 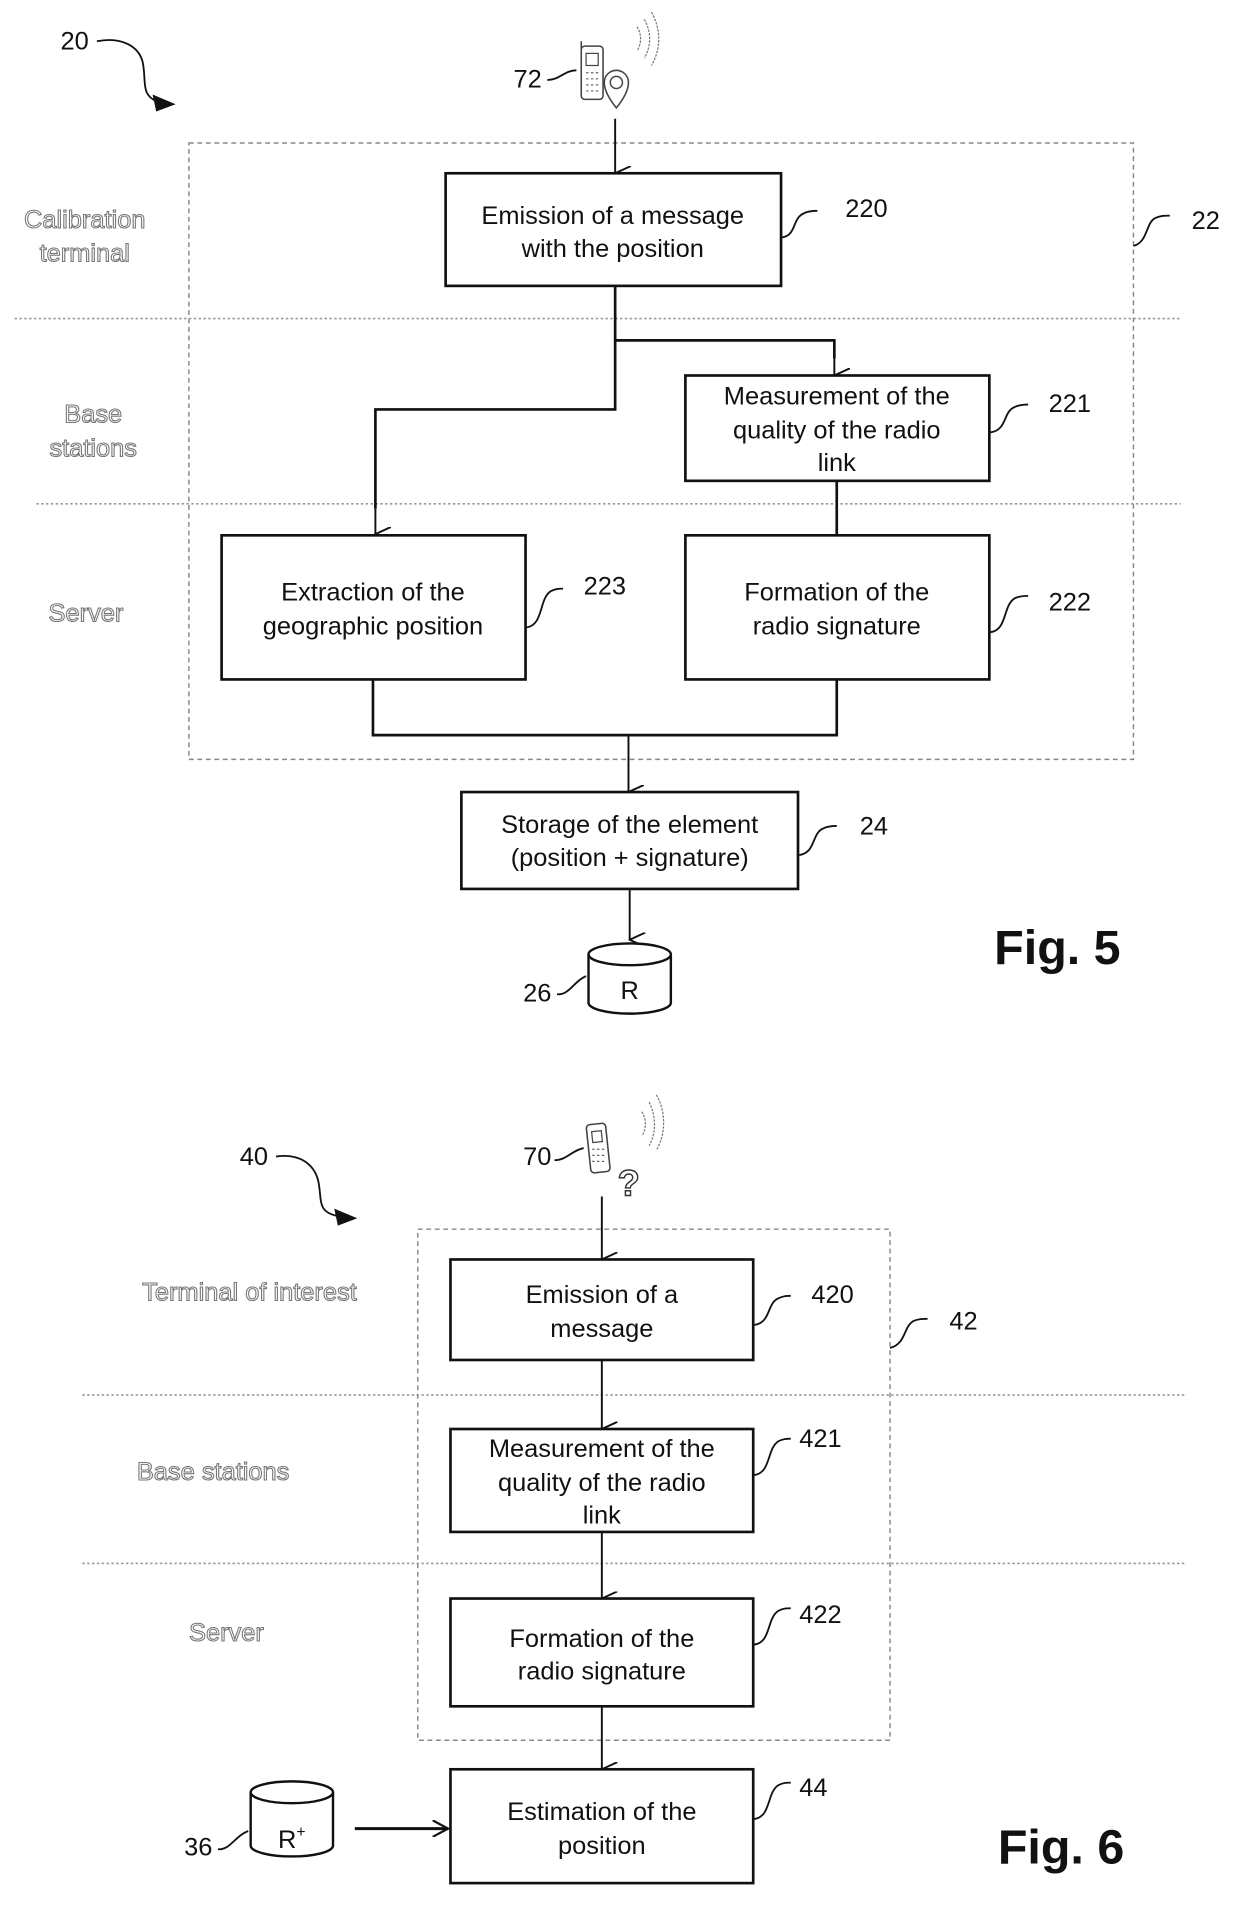 What do you see at coordinates (198, 1847) in the screenshot?
I see `ref-36-label: 36` at bounding box center [198, 1847].